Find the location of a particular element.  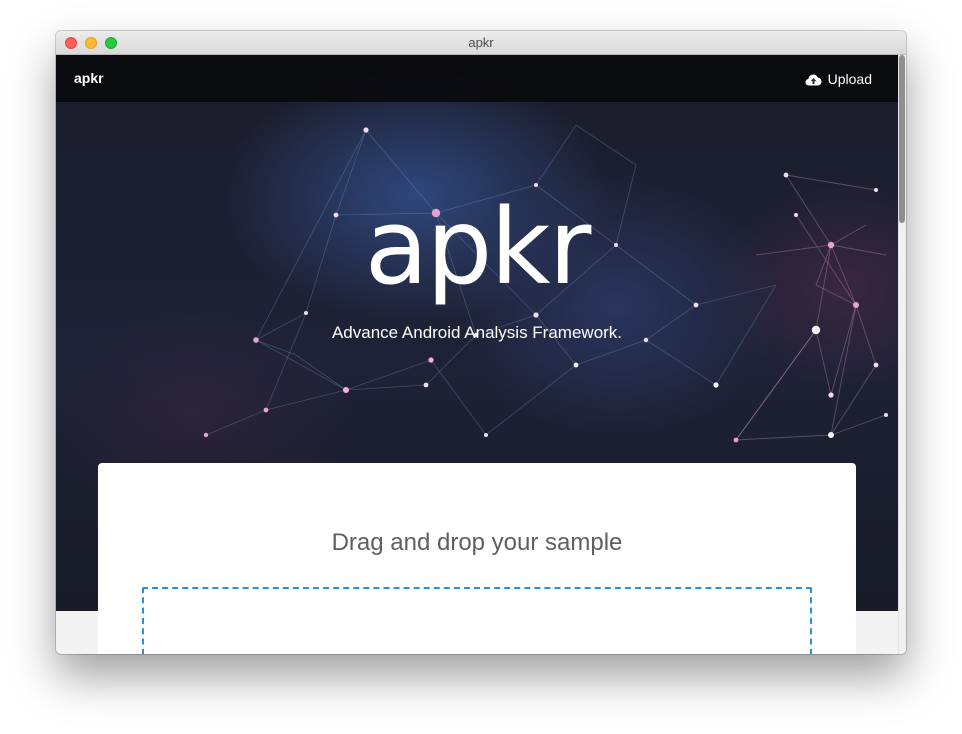

top-navbar: apkr Upload is located at coordinates (477, 78).